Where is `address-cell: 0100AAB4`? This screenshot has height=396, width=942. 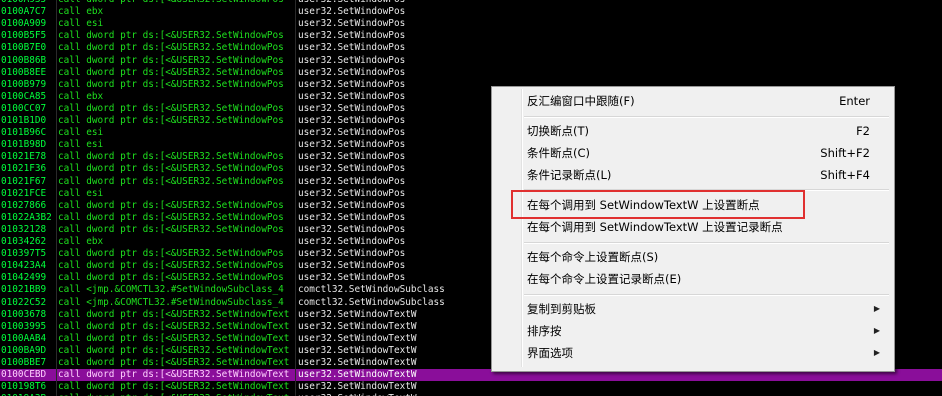 address-cell: 0100AAB4 is located at coordinates (24, 338).